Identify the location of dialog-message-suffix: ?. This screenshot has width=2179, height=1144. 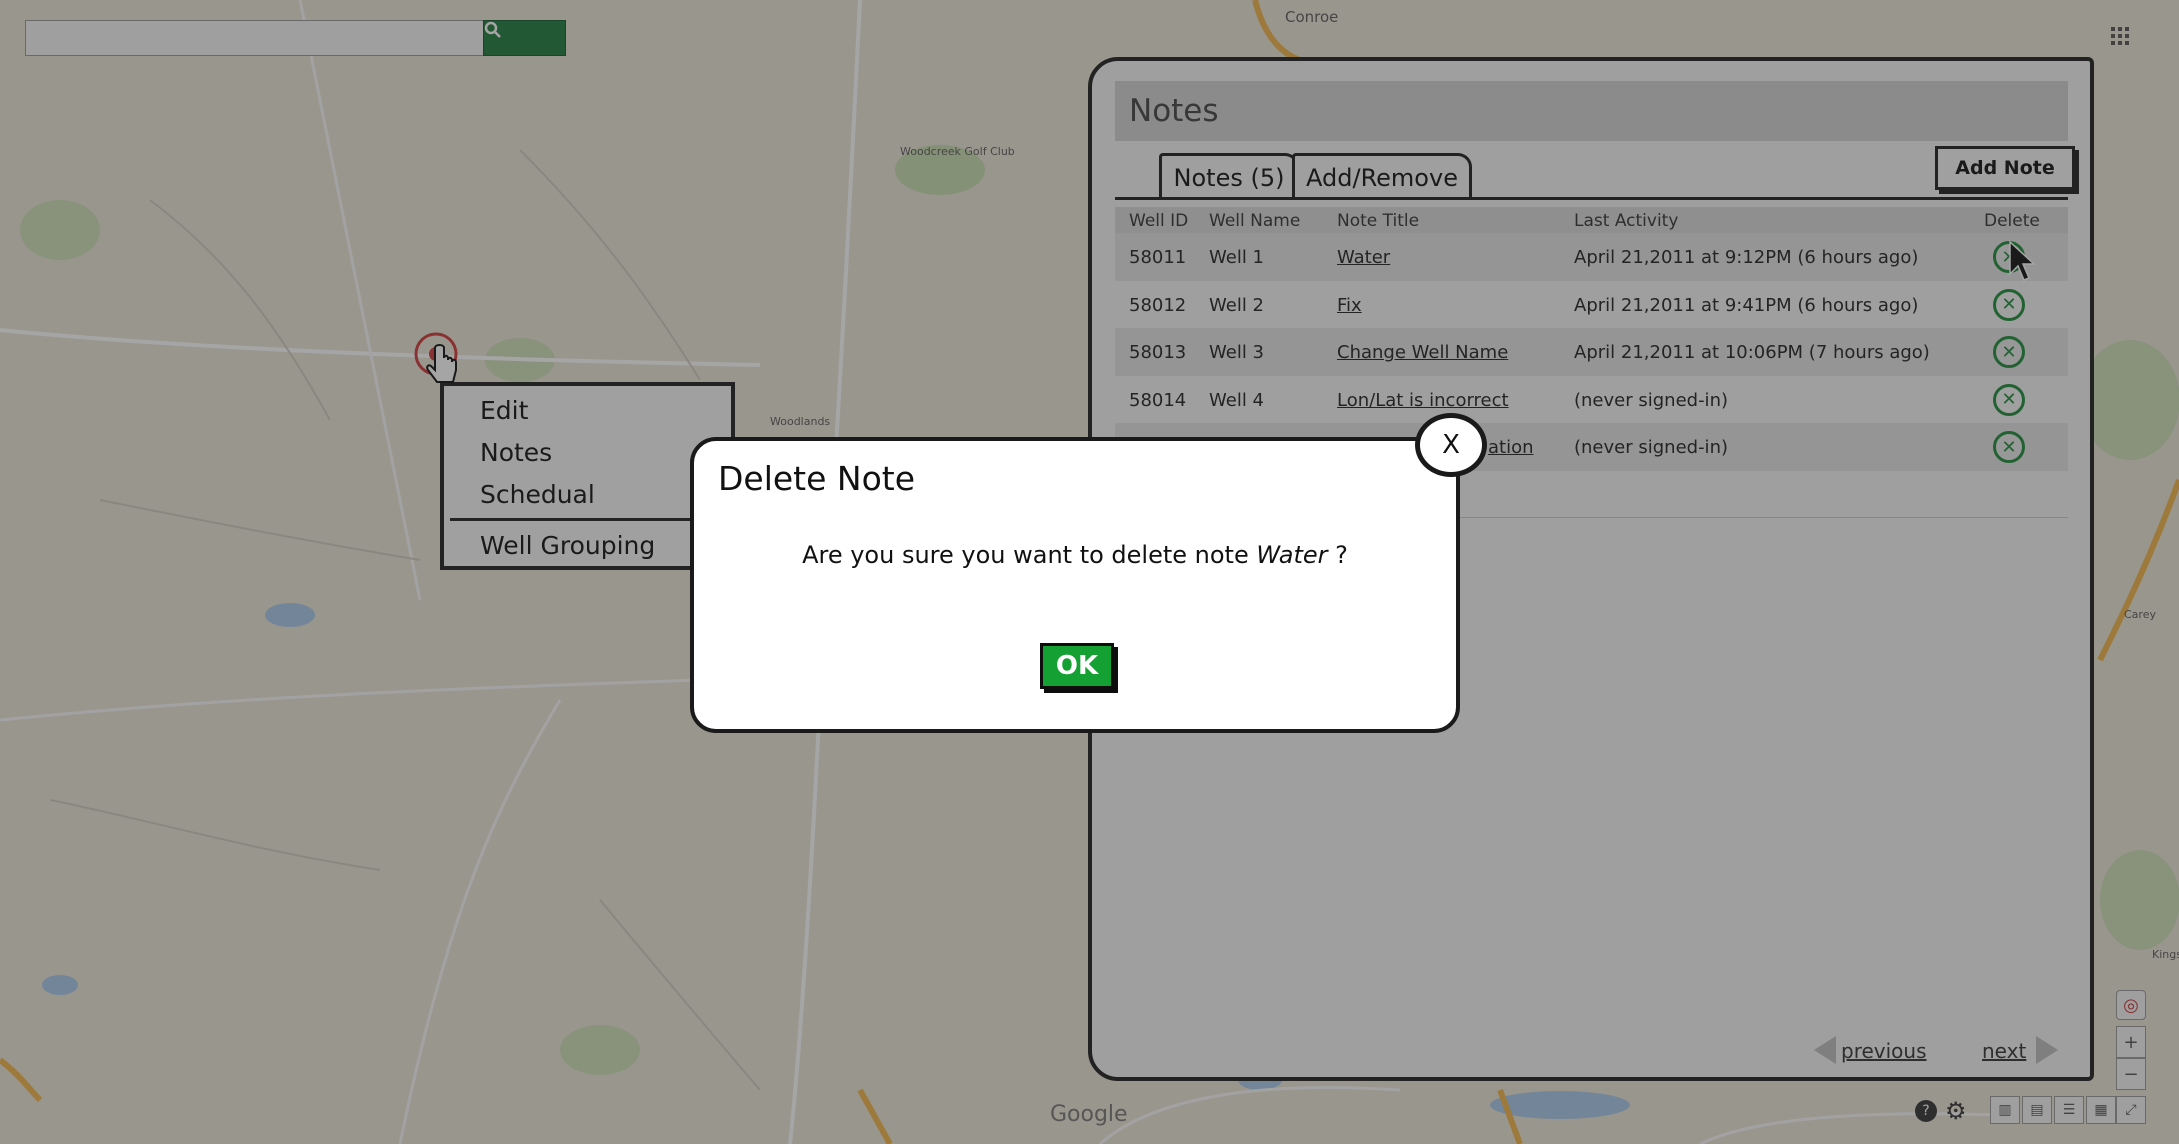
(1337, 555).